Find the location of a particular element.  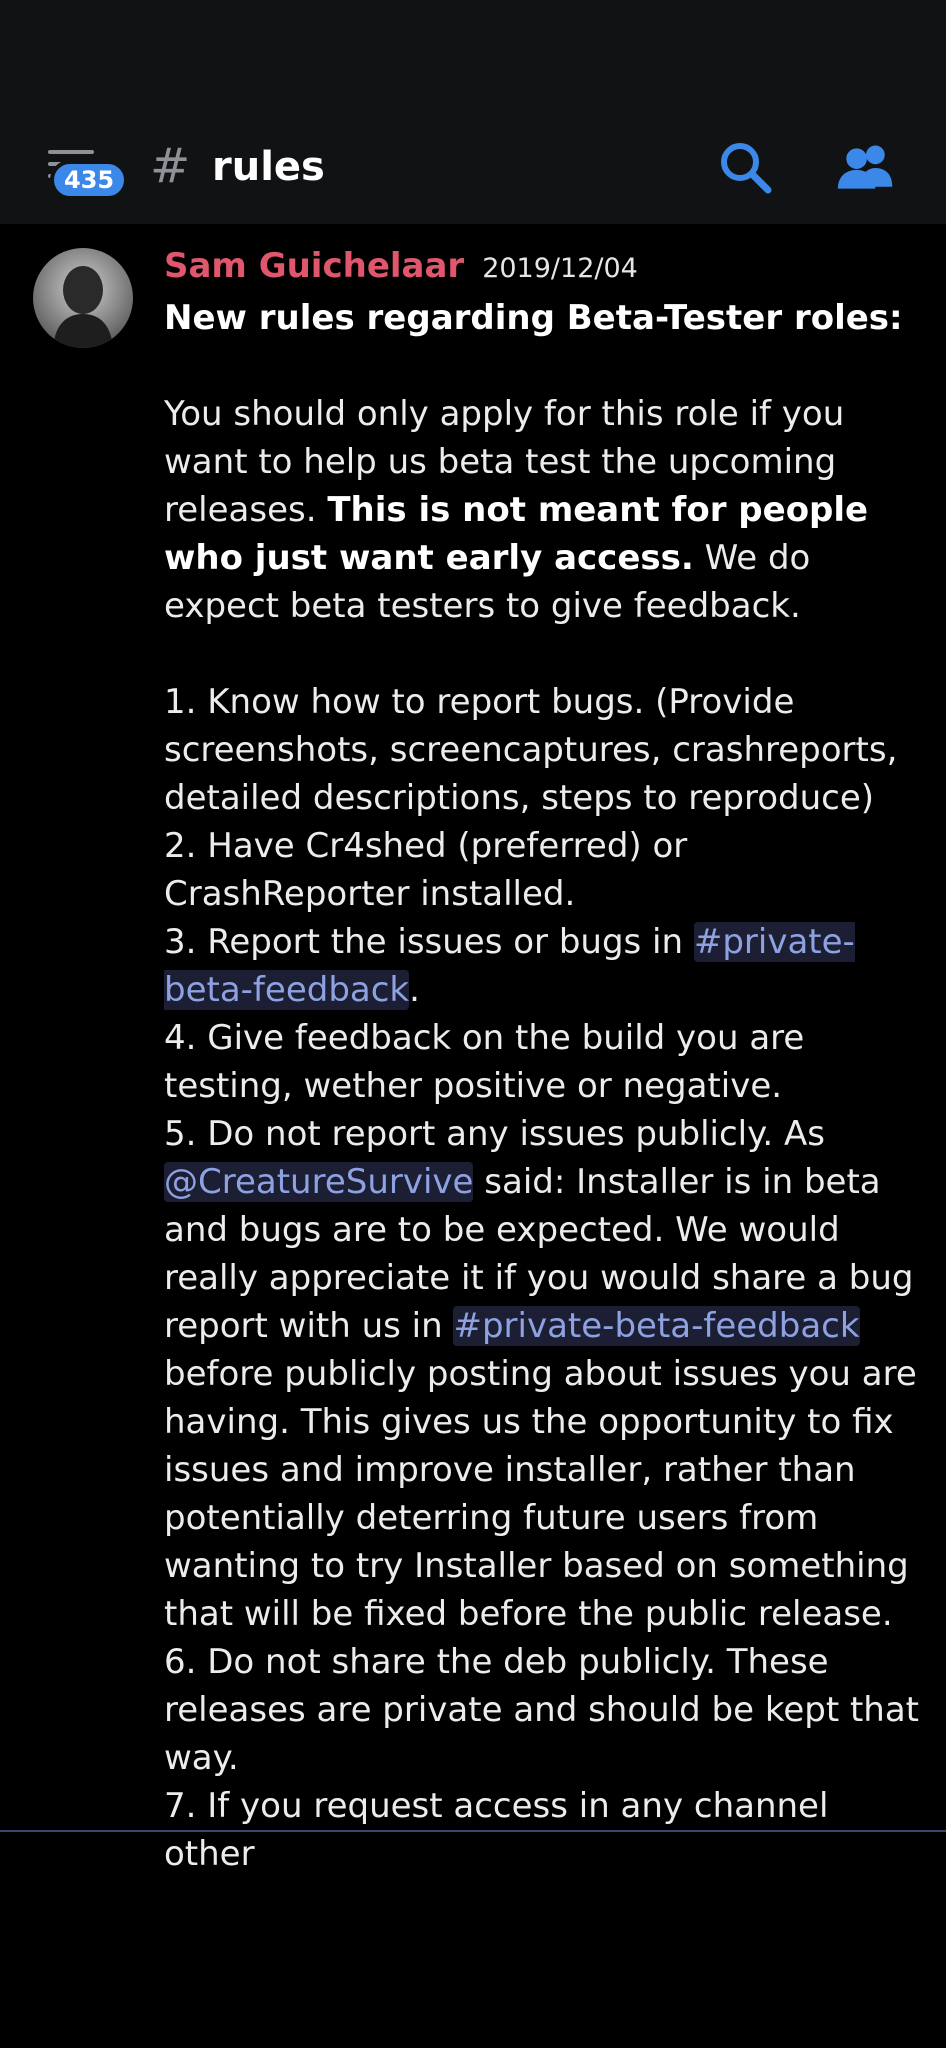

message-title: New rules regarding Beta-Tester roles: is located at coordinates (533, 318).